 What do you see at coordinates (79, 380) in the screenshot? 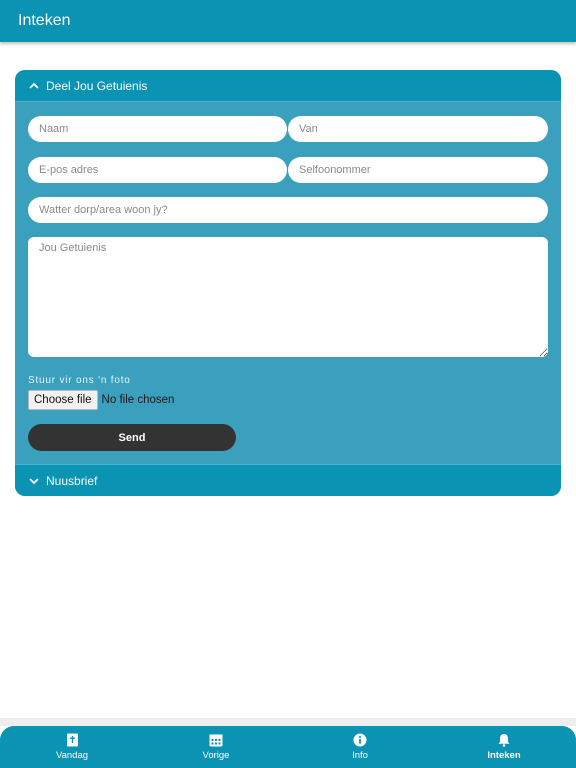
I see `photo-upload-label: Stuur vir ons 'n foto` at bounding box center [79, 380].